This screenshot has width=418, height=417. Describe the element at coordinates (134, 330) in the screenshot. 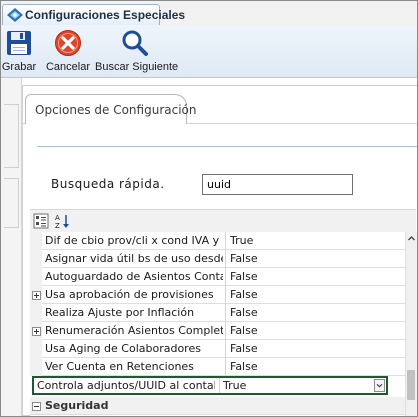

I see `property-name: Renumeración Asientos Completa` at that location.